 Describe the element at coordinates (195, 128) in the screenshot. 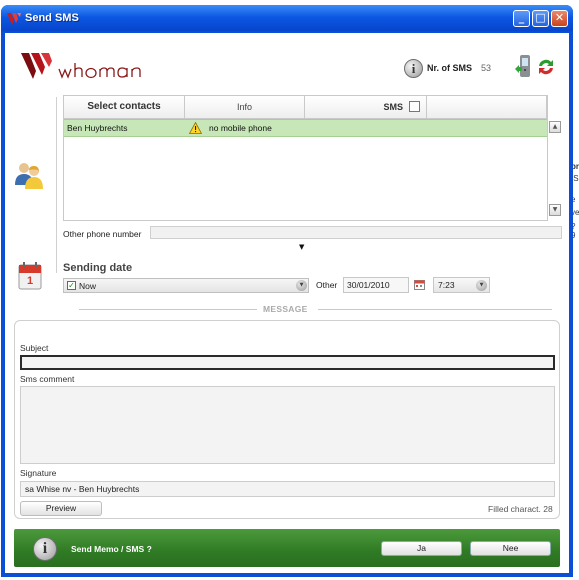

I see `warning-icon` at that location.